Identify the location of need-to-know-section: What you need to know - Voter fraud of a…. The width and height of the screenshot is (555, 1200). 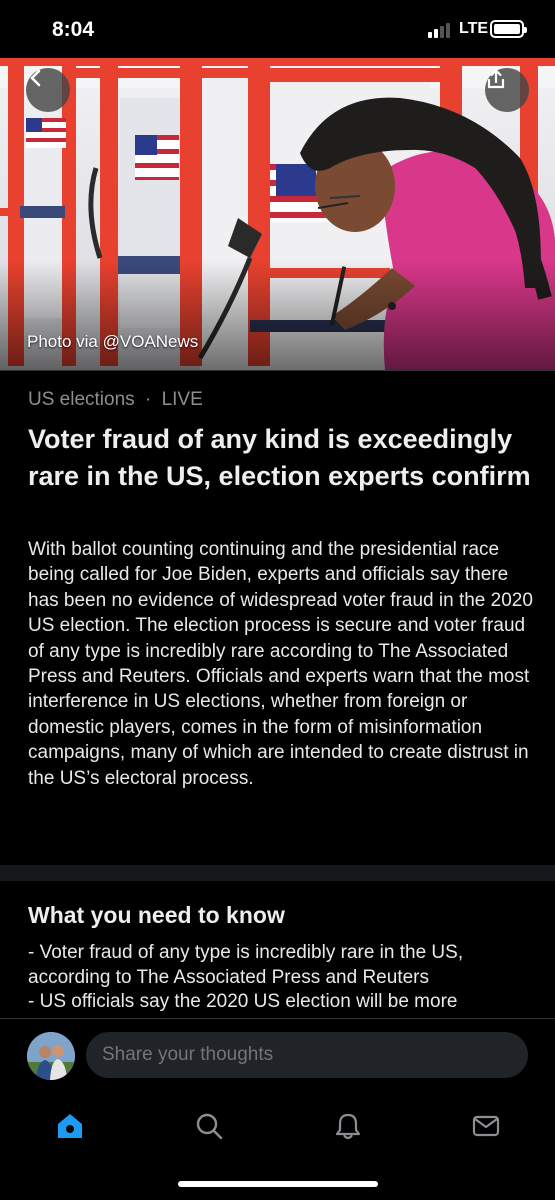
(277, 951).